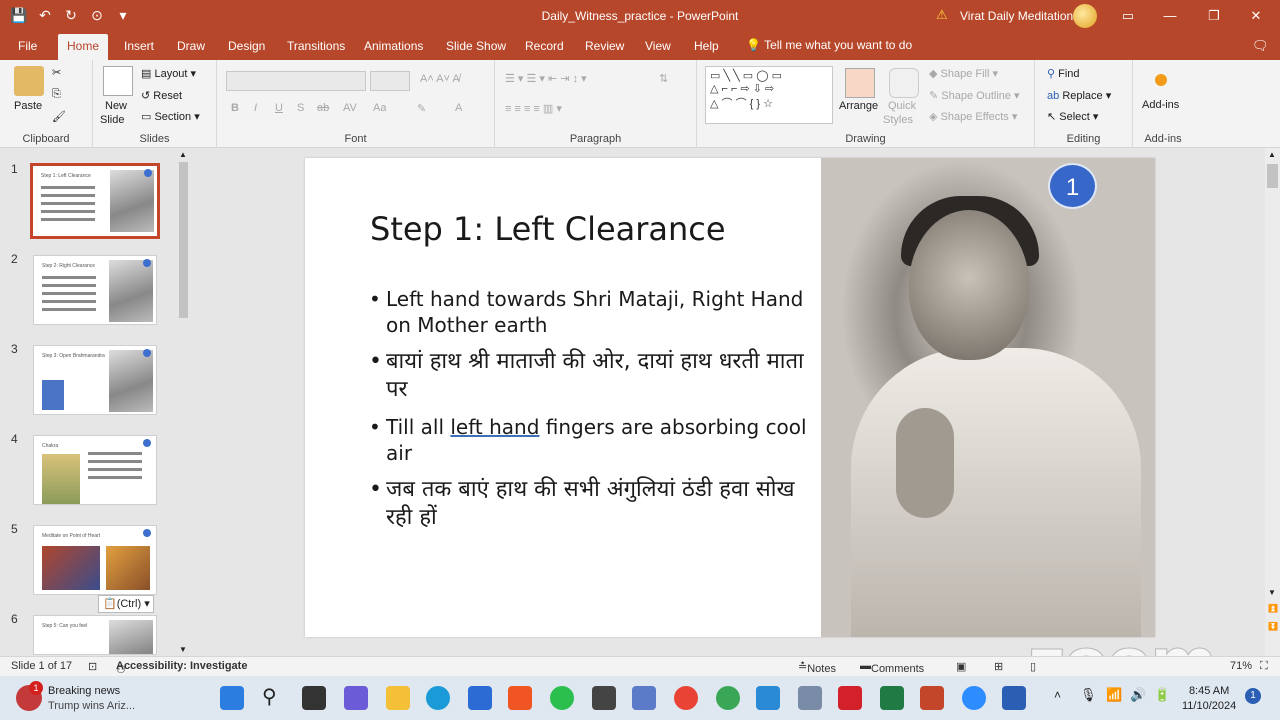 Image resolution: width=1280 pixels, height=720 pixels. Describe the element at coordinates (548, 229) in the screenshot. I see `slide-title: Step 1: Left Clearance` at that location.